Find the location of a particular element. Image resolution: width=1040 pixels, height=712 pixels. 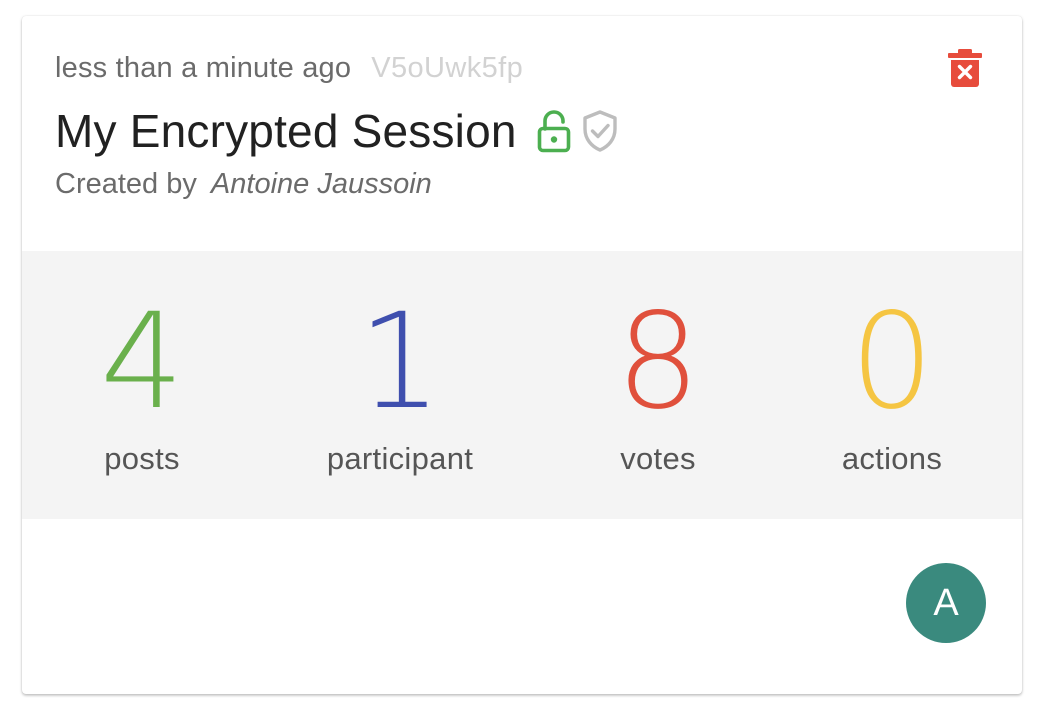

stat-participants: 1 participant is located at coordinates (400, 385).